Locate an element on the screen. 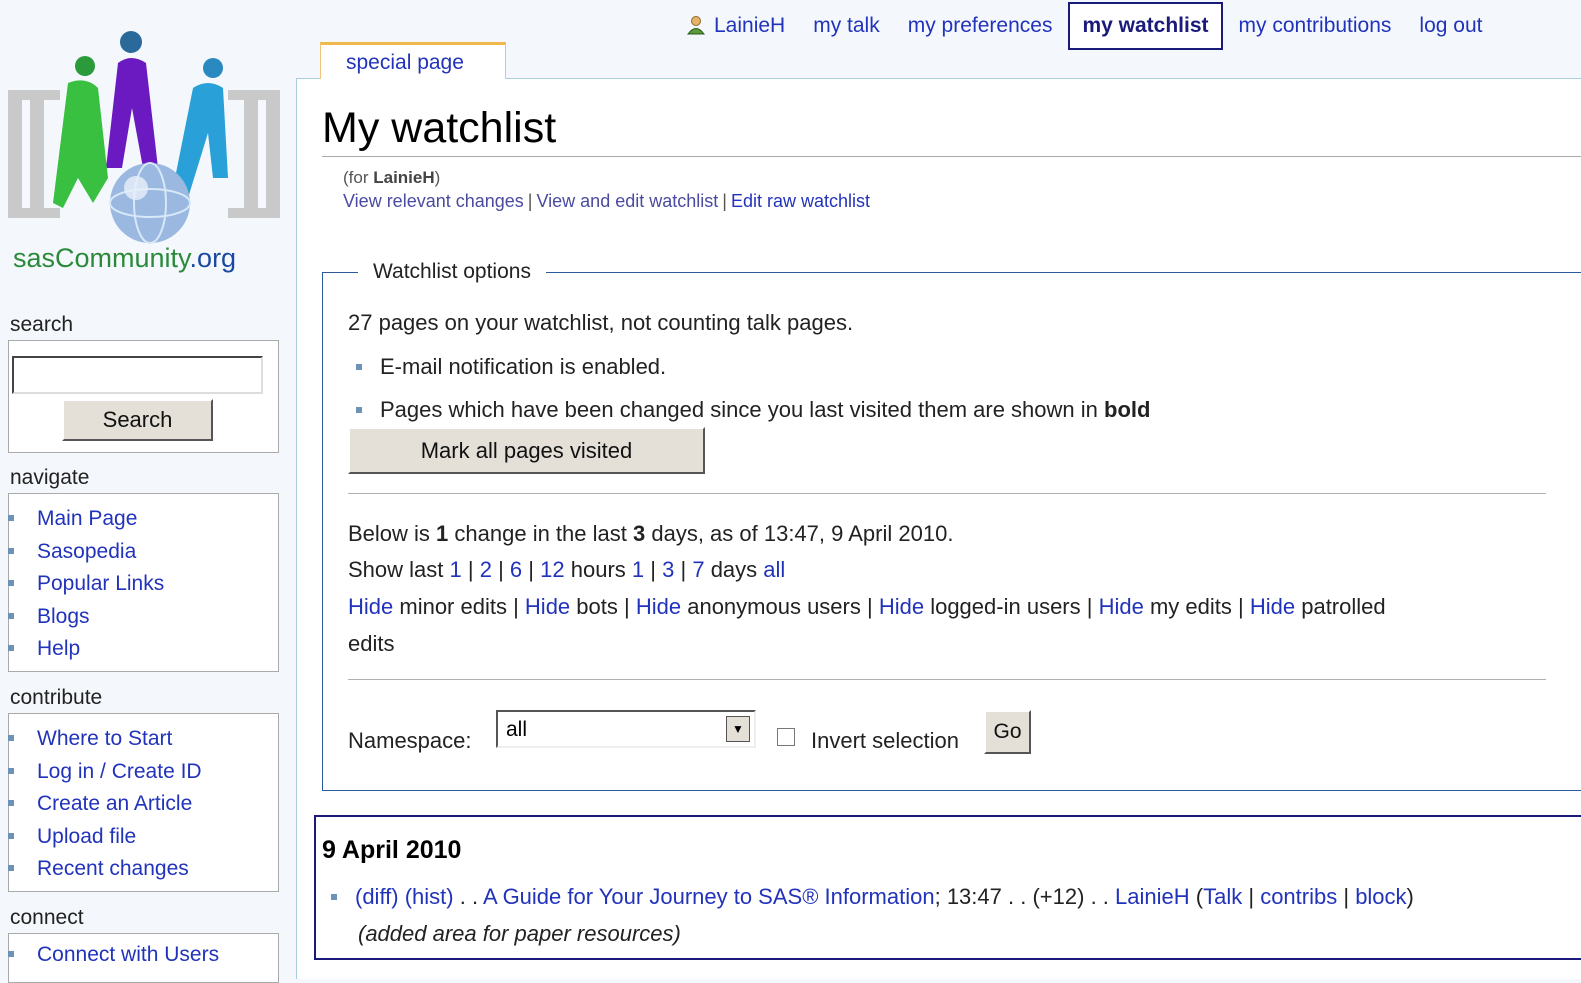 The image size is (1581, 983). hours-12-link: 12 is located at coordinates (552, 569).